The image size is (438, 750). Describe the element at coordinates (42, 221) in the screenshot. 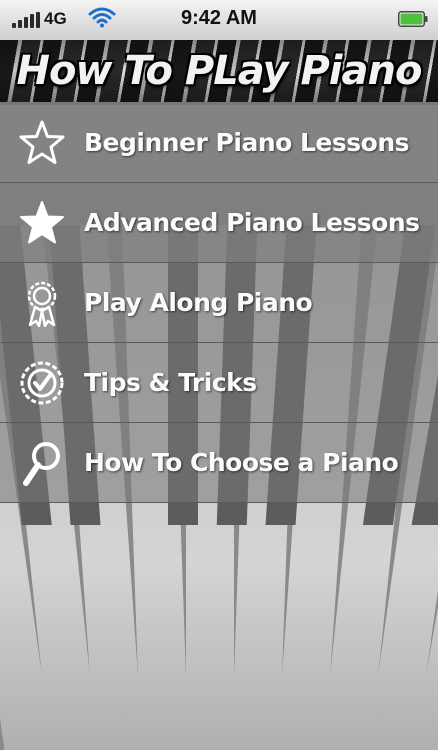

I see `star-filled-icon` at that location.